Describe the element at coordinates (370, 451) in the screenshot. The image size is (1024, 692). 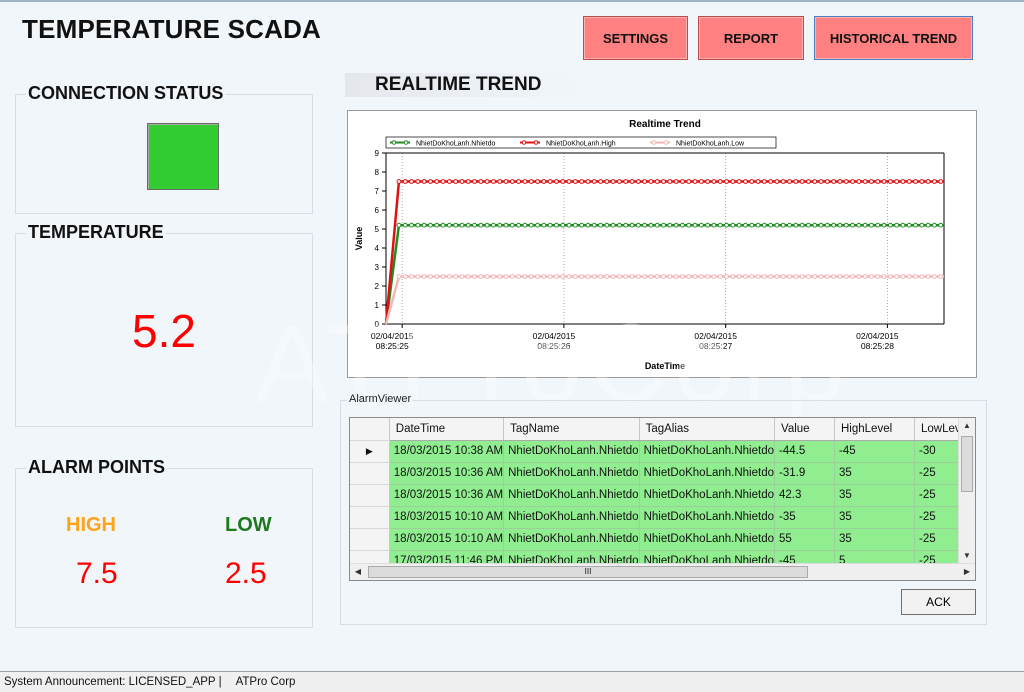
I see `row-header: ▶` at that location.